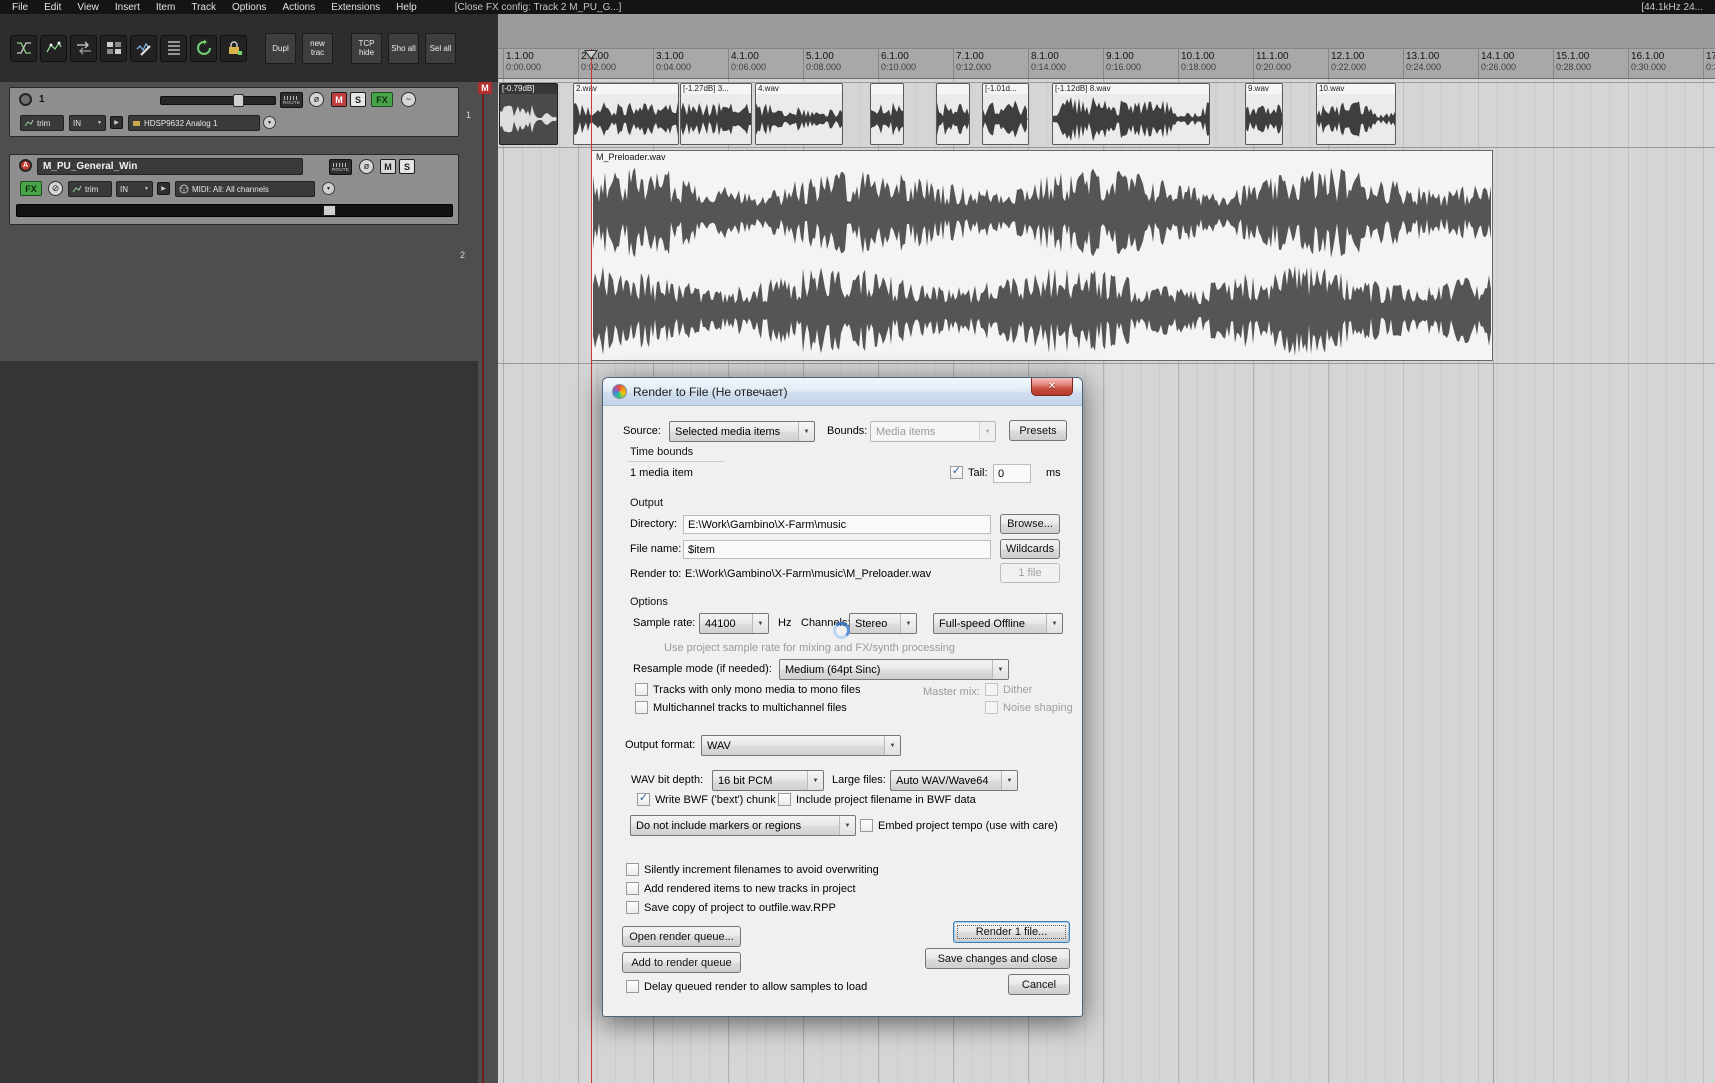 This screenshot has width=1715, height=1083. Describe the element at coordinates (317, 48) in the screenshot. I see `toolbar-button-new-track: new trac` at that location.